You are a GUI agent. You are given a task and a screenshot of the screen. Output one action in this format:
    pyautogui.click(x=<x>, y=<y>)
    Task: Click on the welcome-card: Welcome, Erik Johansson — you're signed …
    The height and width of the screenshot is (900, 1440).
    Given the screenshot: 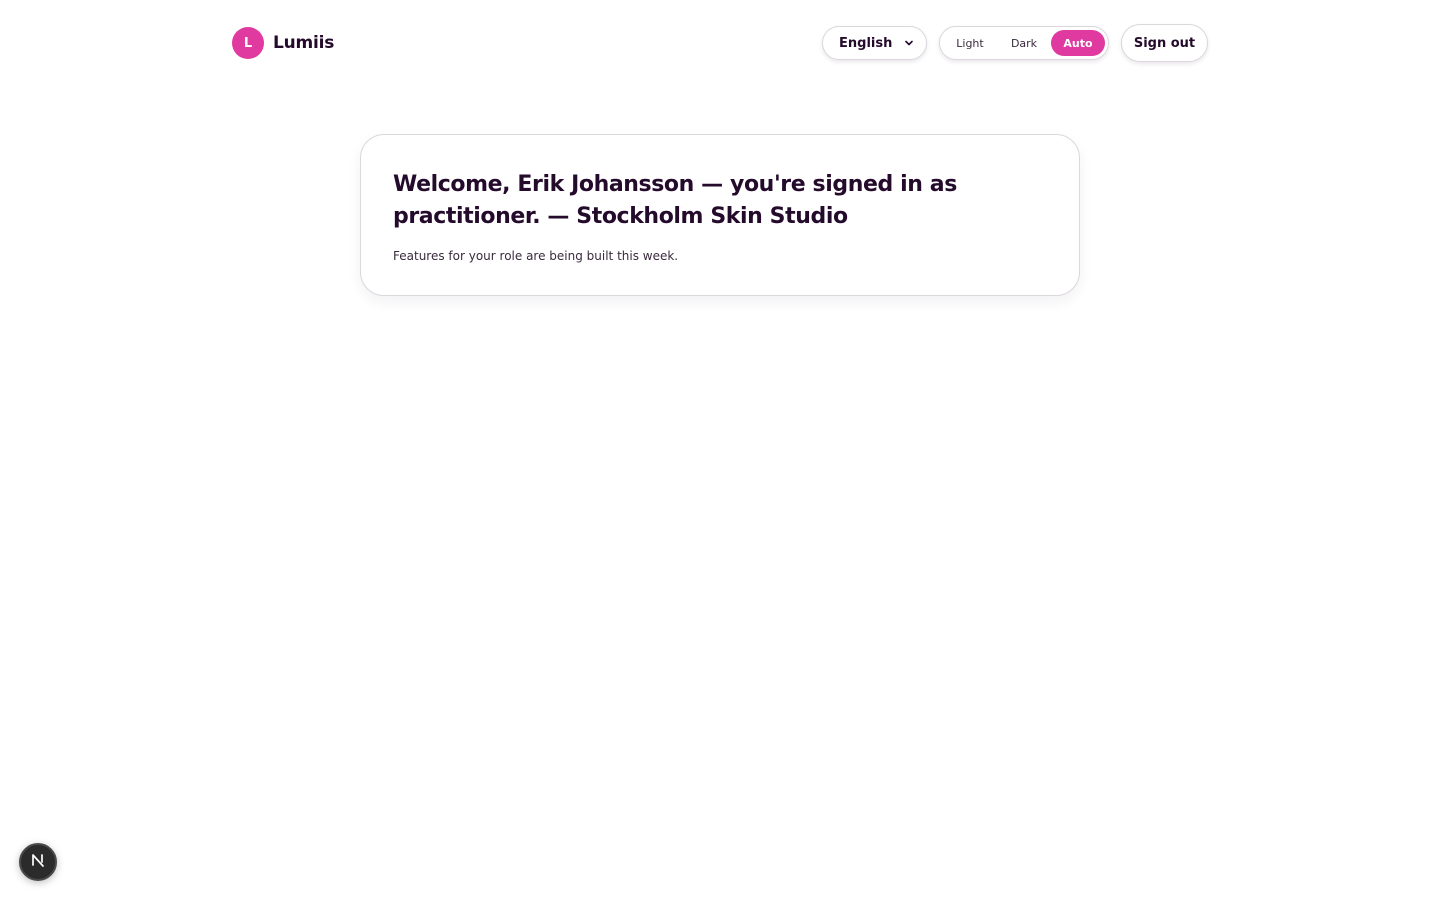 What is the action you would take?
    pyautogui.click(x=720, y=215)
    